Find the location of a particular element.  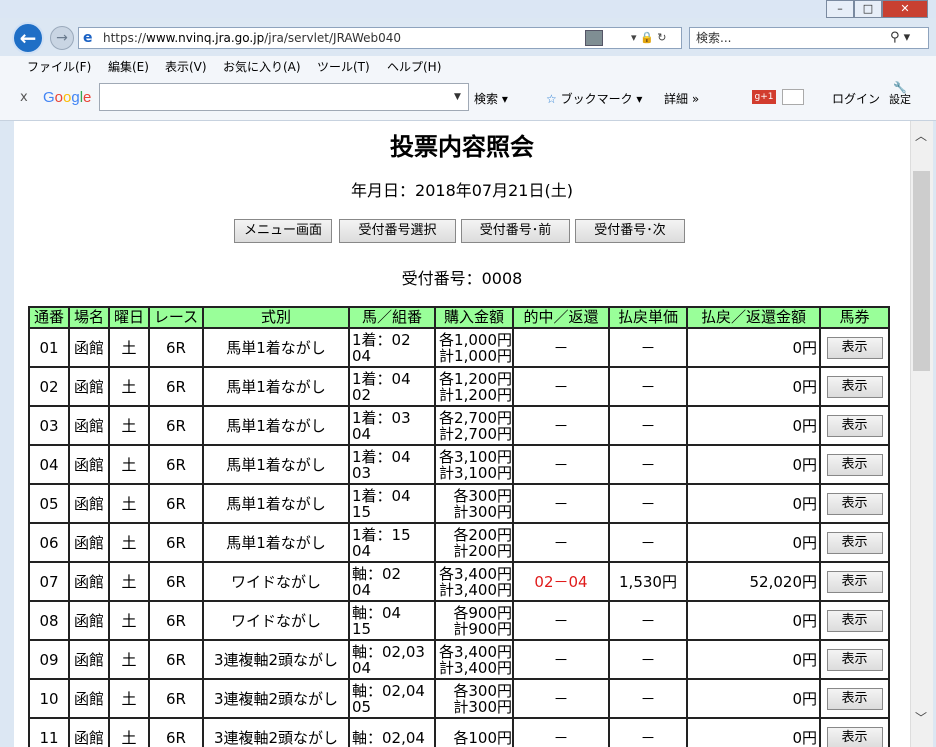

page-title: 投票内容照会 is located at coordinates (462, 147).